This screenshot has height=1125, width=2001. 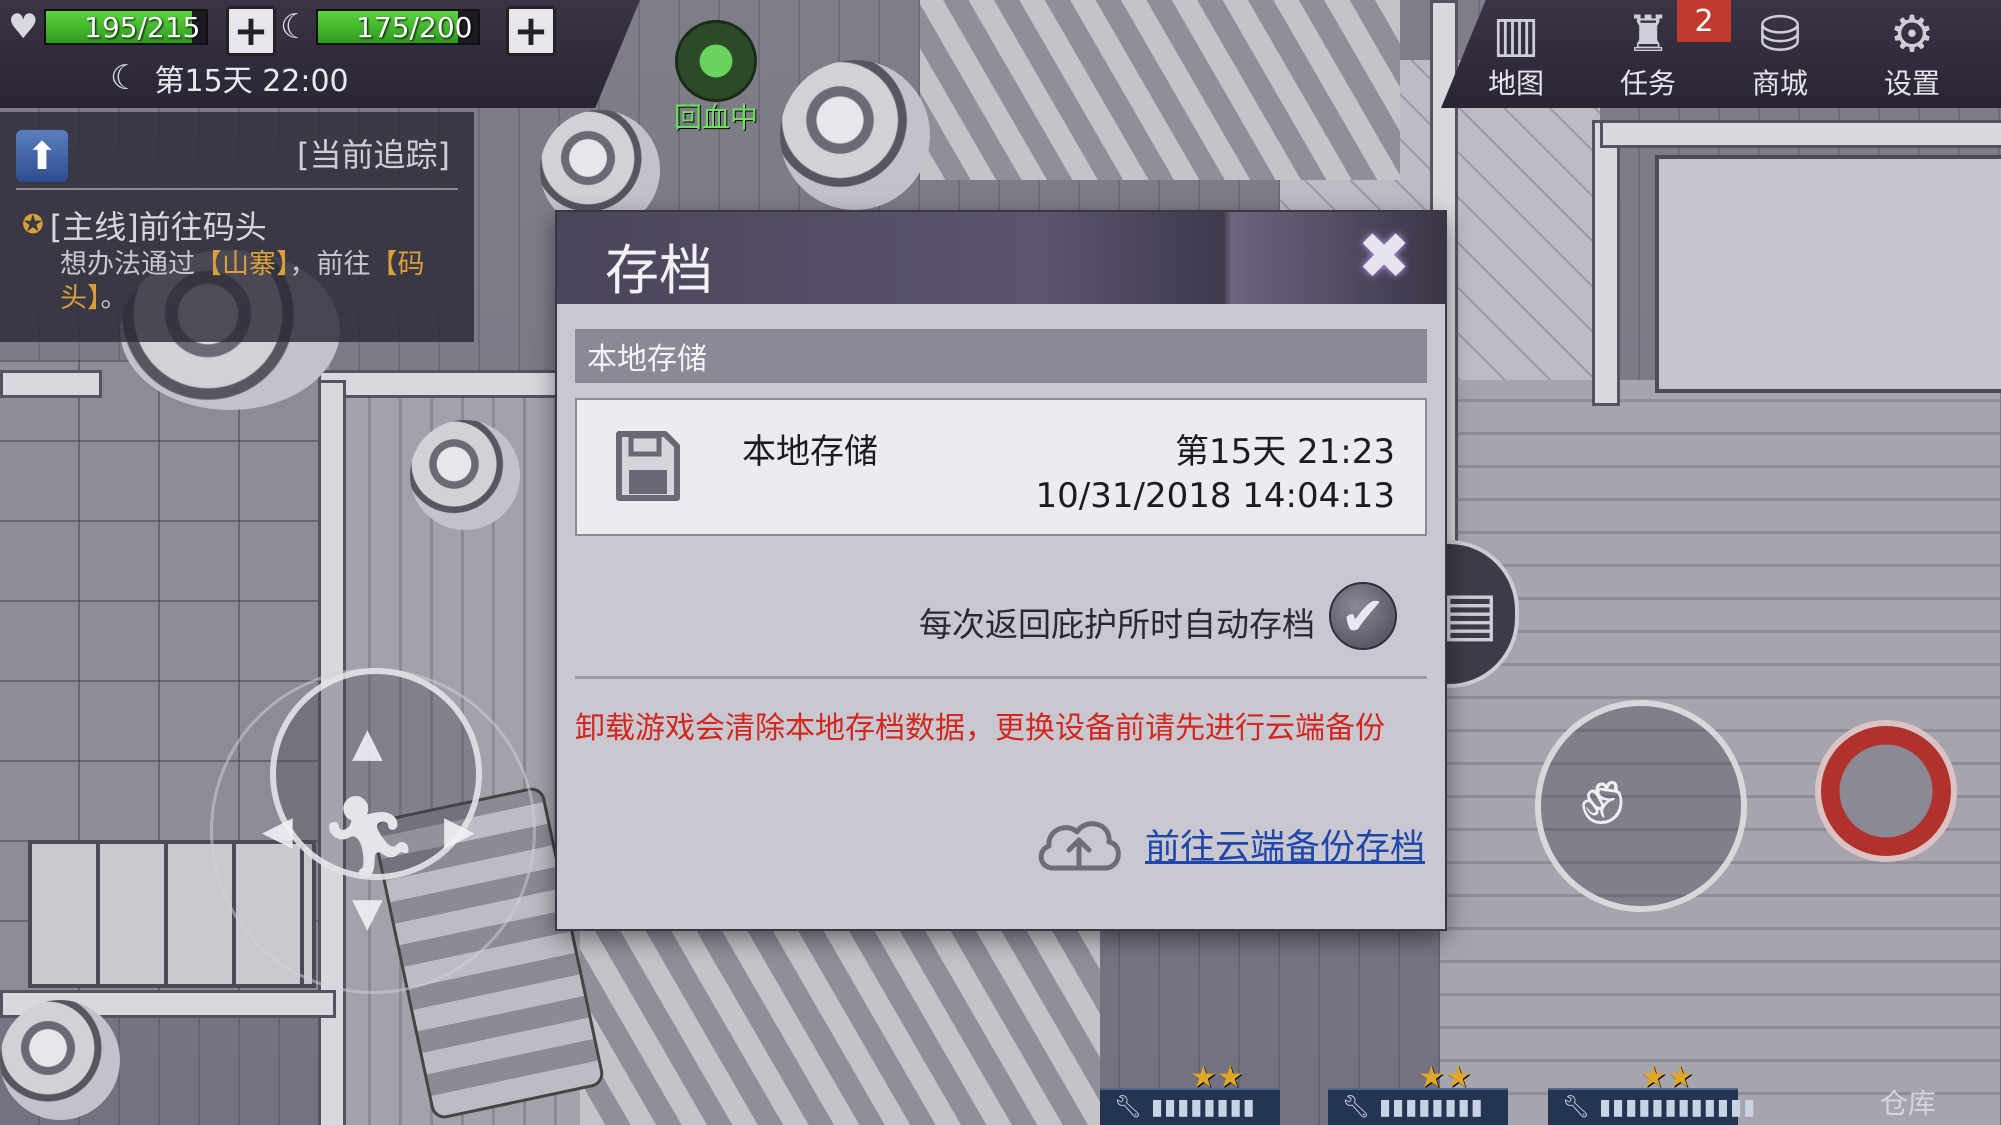 I want to click on collapse-arrow-icon: ⬆, so click(x=42, y=156).